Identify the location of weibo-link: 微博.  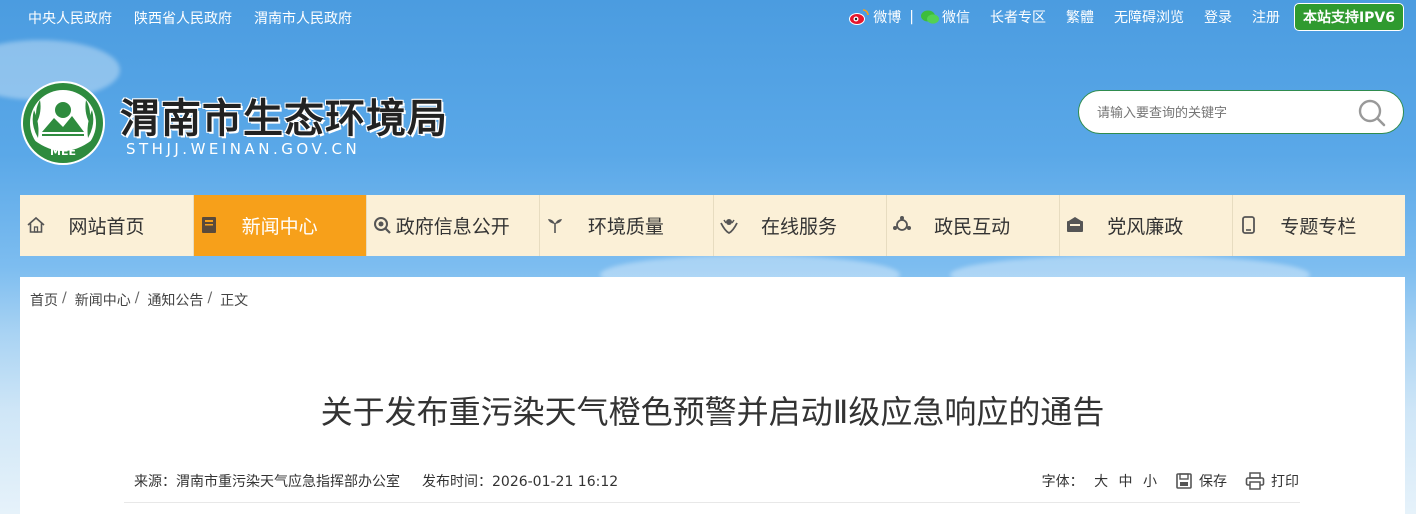
(874, 17).